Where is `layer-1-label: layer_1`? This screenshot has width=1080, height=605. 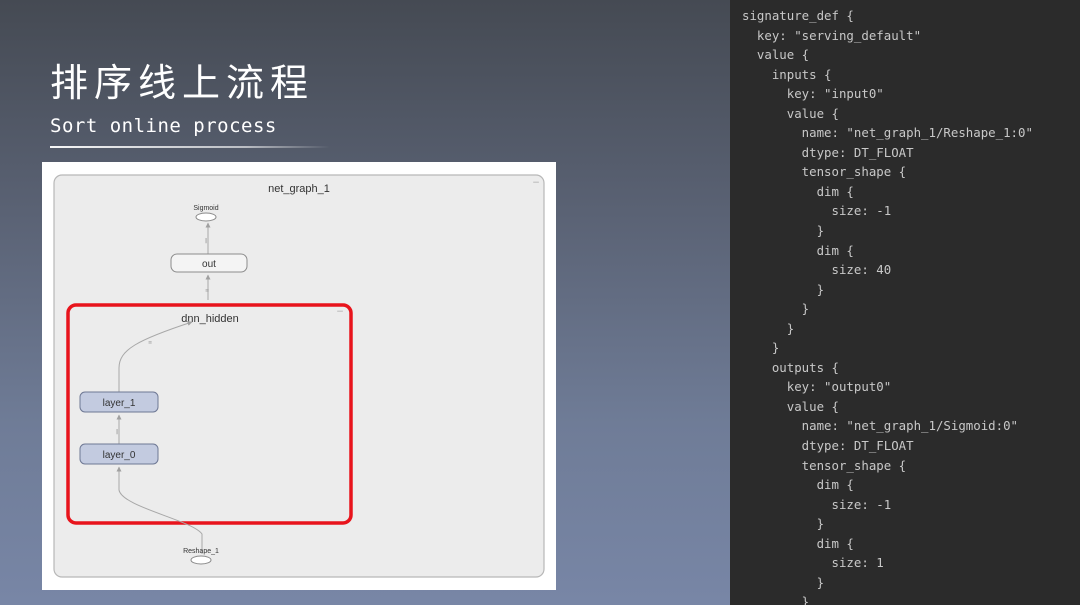 layer-1-label: layer_1 is located at coordinates (119, 403).